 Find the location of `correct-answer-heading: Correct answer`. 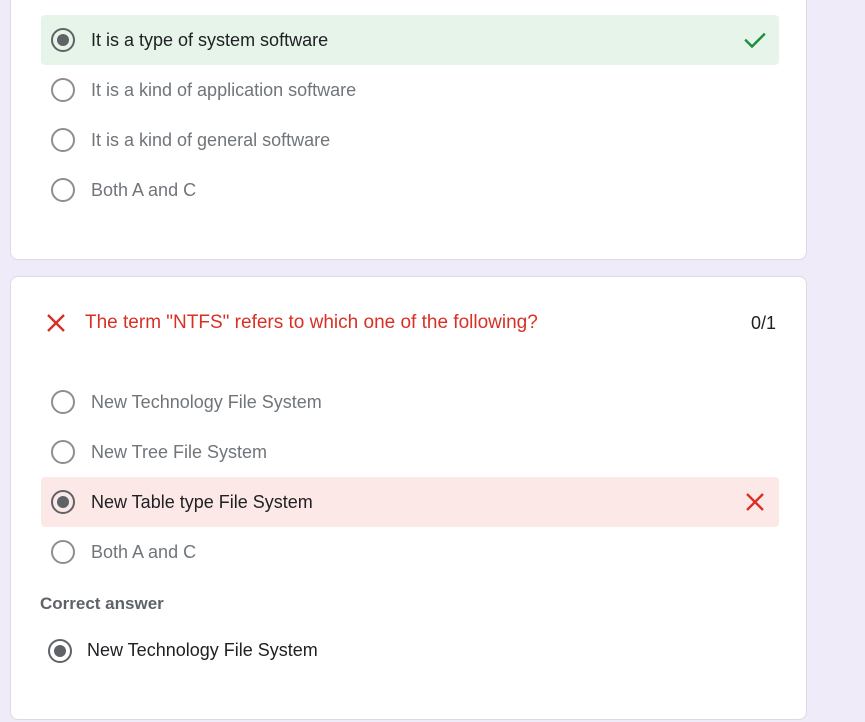

correct-answer-heading: Correct answer is located at coordinates (102, 603).